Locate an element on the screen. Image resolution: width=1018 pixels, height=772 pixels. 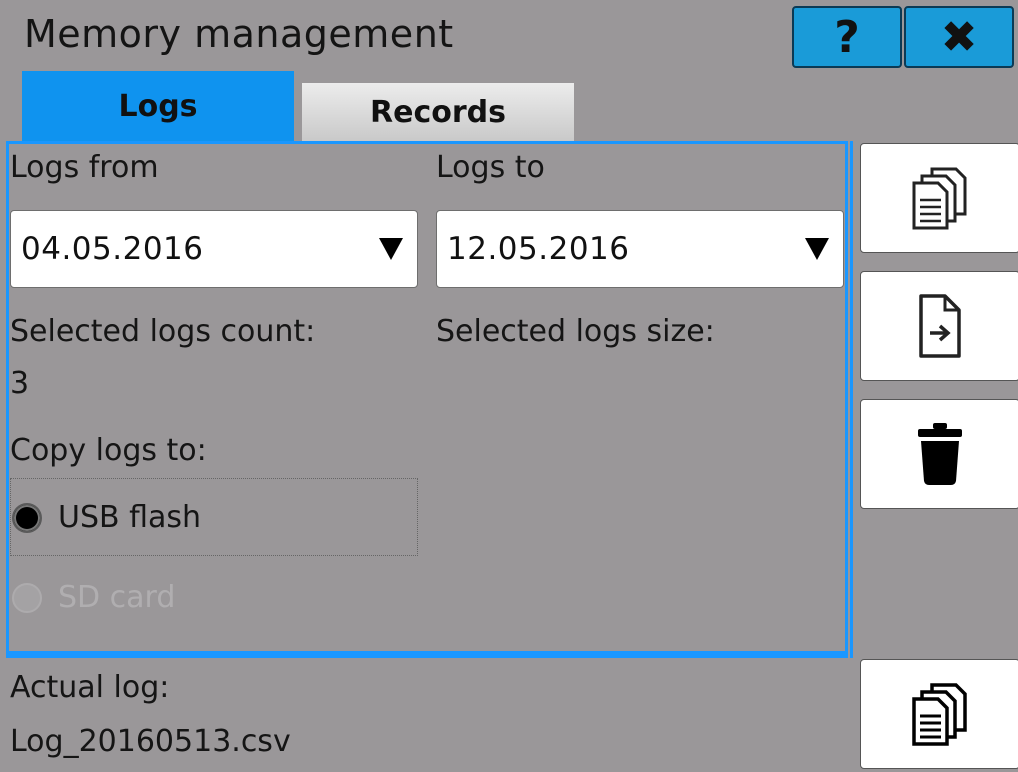
page-title: Memory management is located at coordinates (239, 34).